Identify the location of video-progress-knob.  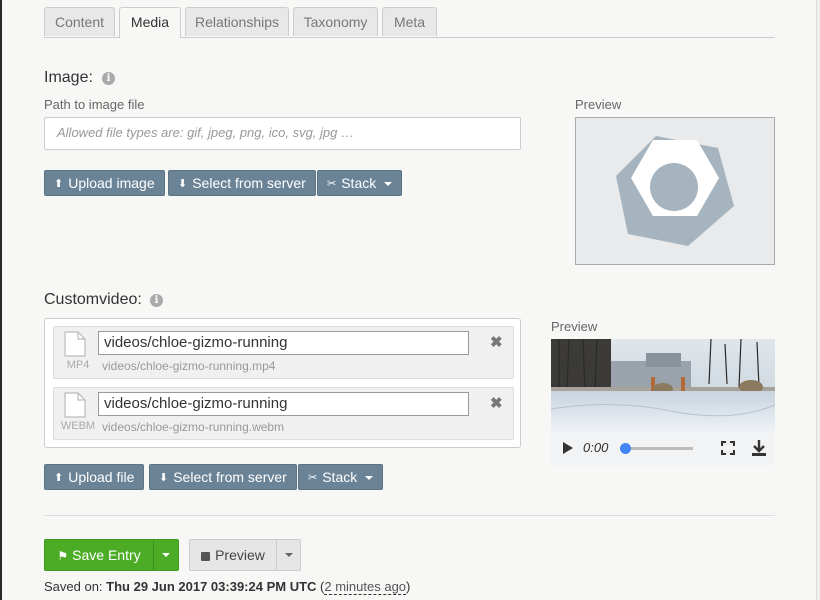
(625, 448).